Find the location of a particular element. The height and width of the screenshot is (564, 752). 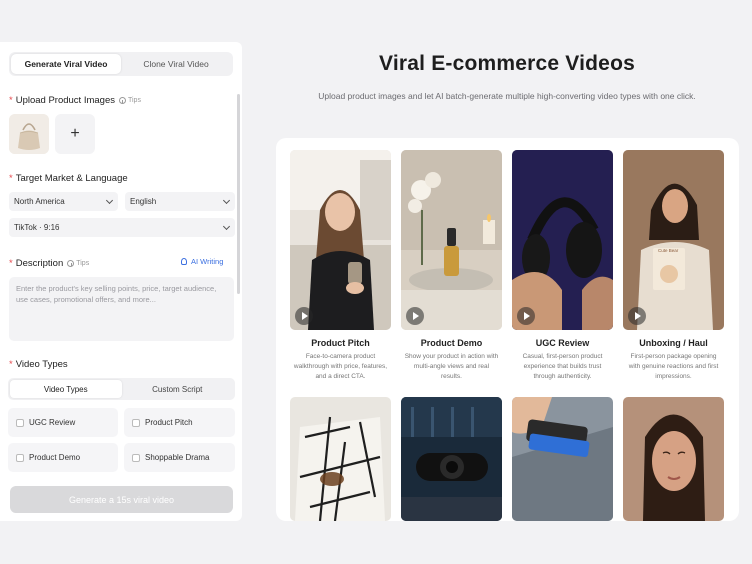

upload-tips: Tips is located at coordinates (129, 100).